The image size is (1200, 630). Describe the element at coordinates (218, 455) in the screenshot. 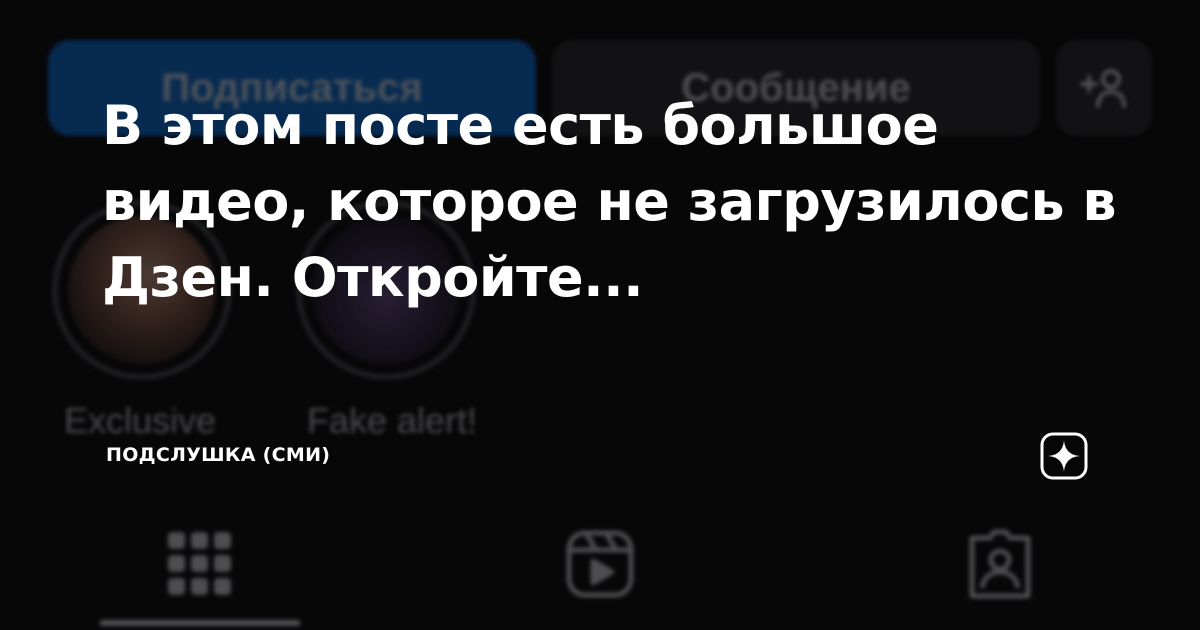

I see `channel-name: ПОДСЛУШКА (СМИ)` at that location.